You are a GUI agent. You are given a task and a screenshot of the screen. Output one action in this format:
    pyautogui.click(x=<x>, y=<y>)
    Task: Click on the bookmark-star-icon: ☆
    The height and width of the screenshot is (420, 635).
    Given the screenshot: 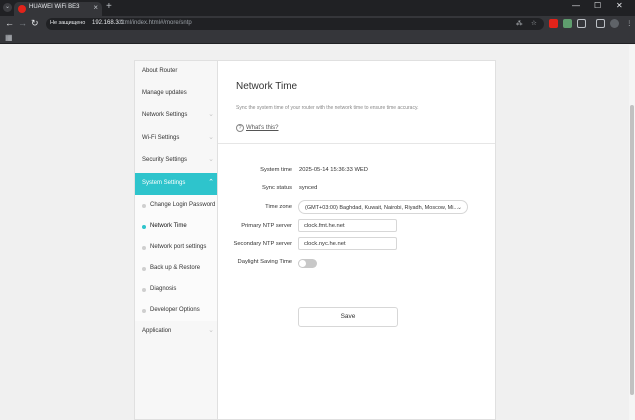 What is the action you would take?
    pyautogui.click(x=534, y=23)
    